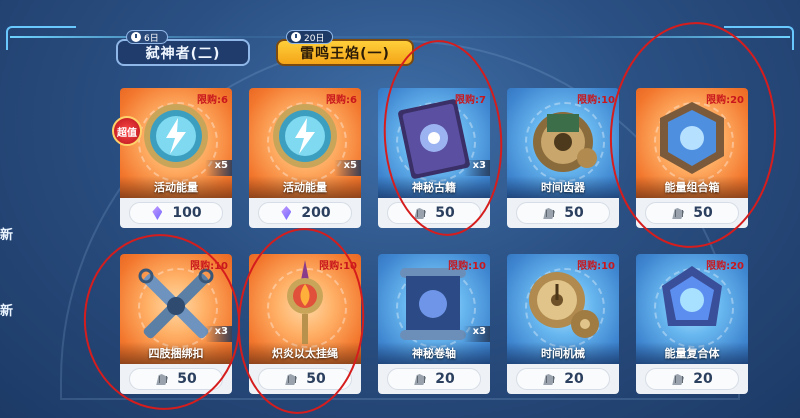 The height and width of the screenshot is (418, 800). What do you see at coordinates (563, 311) in the screenshot?
I see `item-image-area: 限购:10 时间机械` at bounding box center [563, 311].